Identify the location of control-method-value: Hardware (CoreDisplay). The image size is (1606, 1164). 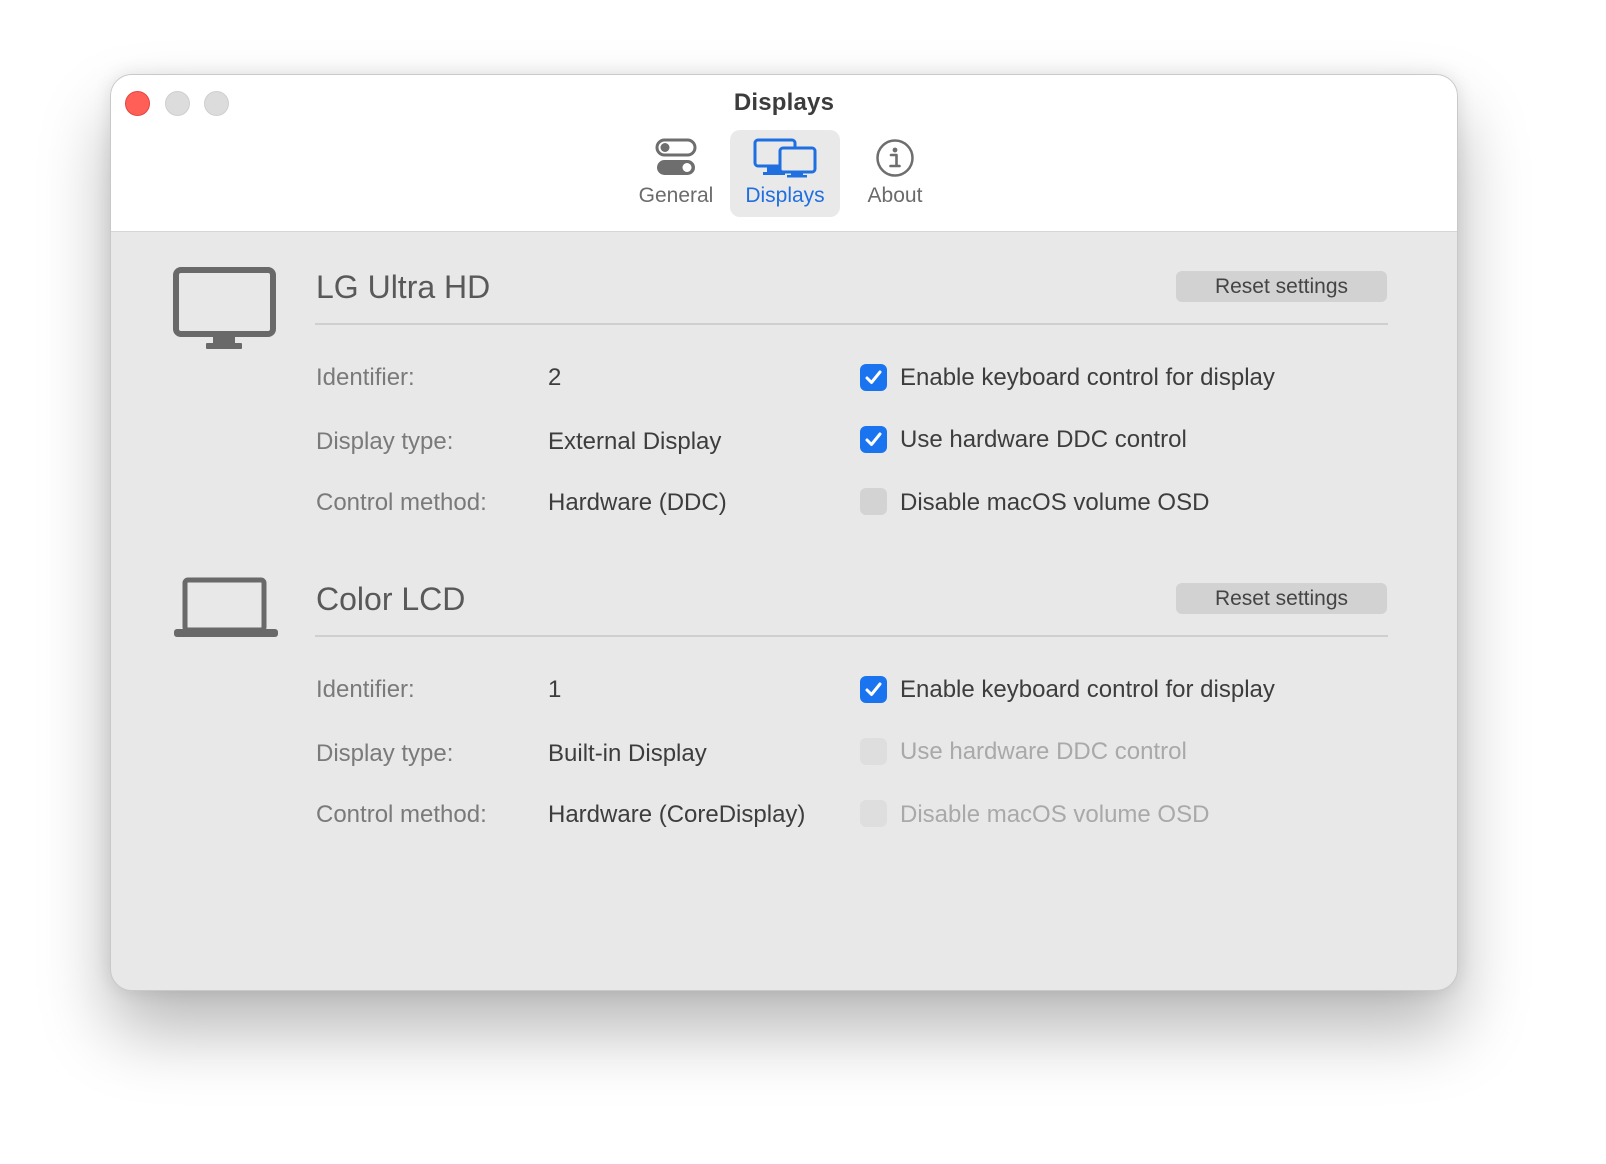
(677, 814).